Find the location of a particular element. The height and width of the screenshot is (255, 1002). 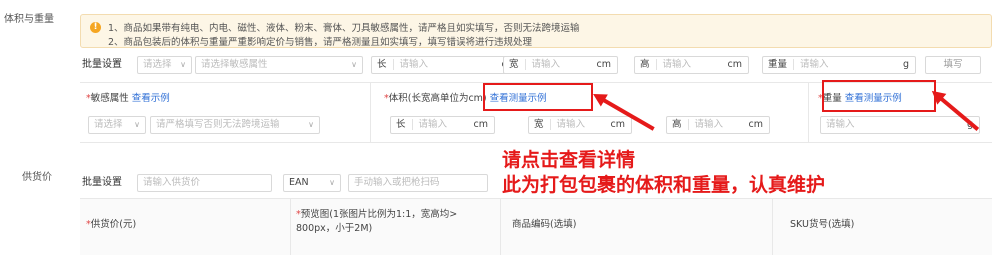

header-product-code: 商品编码(选填) is located at coordinates (544, 224).